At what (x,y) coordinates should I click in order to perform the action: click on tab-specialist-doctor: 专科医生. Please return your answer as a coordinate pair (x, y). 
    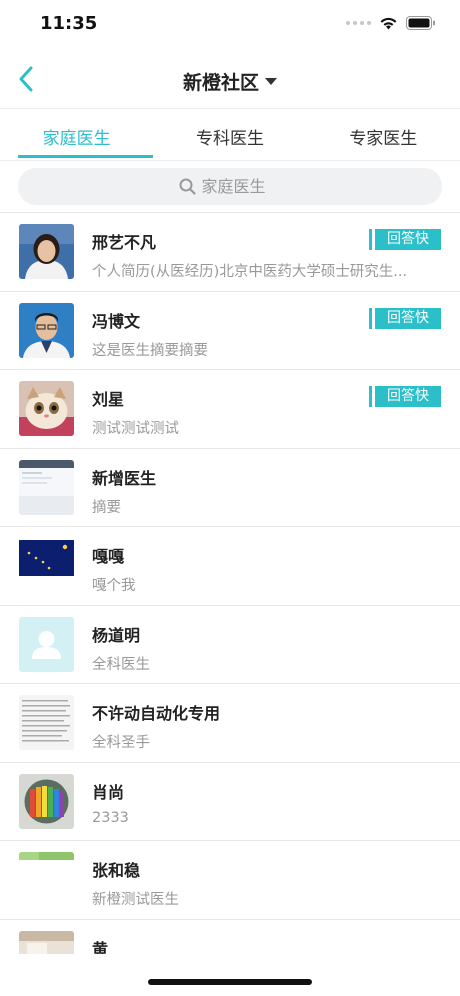
    Looking at the image, I should click on (229, 134).